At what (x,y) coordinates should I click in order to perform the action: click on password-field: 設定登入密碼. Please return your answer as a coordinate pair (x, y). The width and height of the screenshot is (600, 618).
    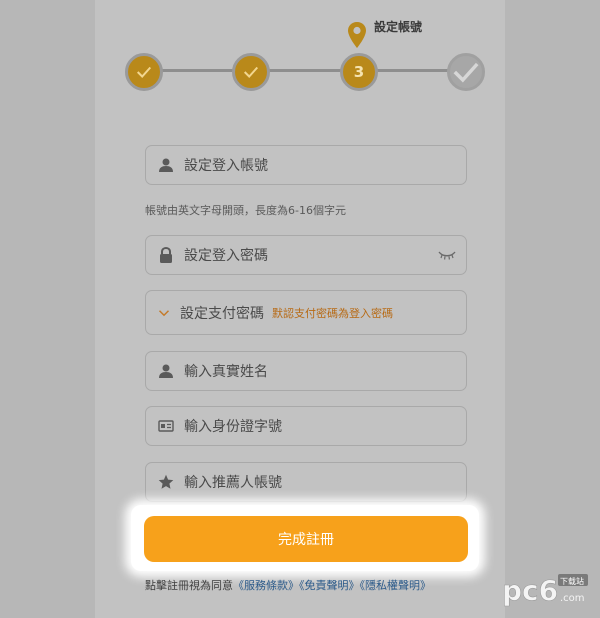
    Looking at the image, I should click on (306, 255).